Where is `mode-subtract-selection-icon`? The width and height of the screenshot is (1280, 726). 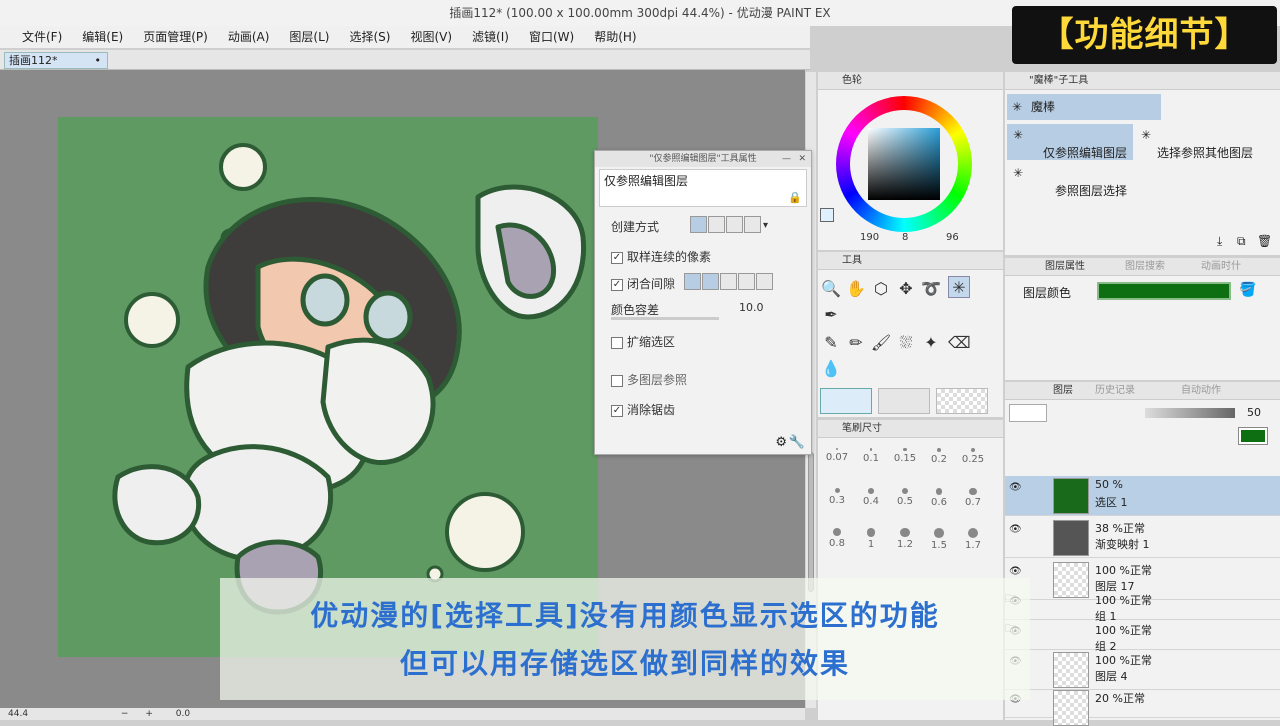
mode-subtract-selection-icon is located at coordinates (734, 224).